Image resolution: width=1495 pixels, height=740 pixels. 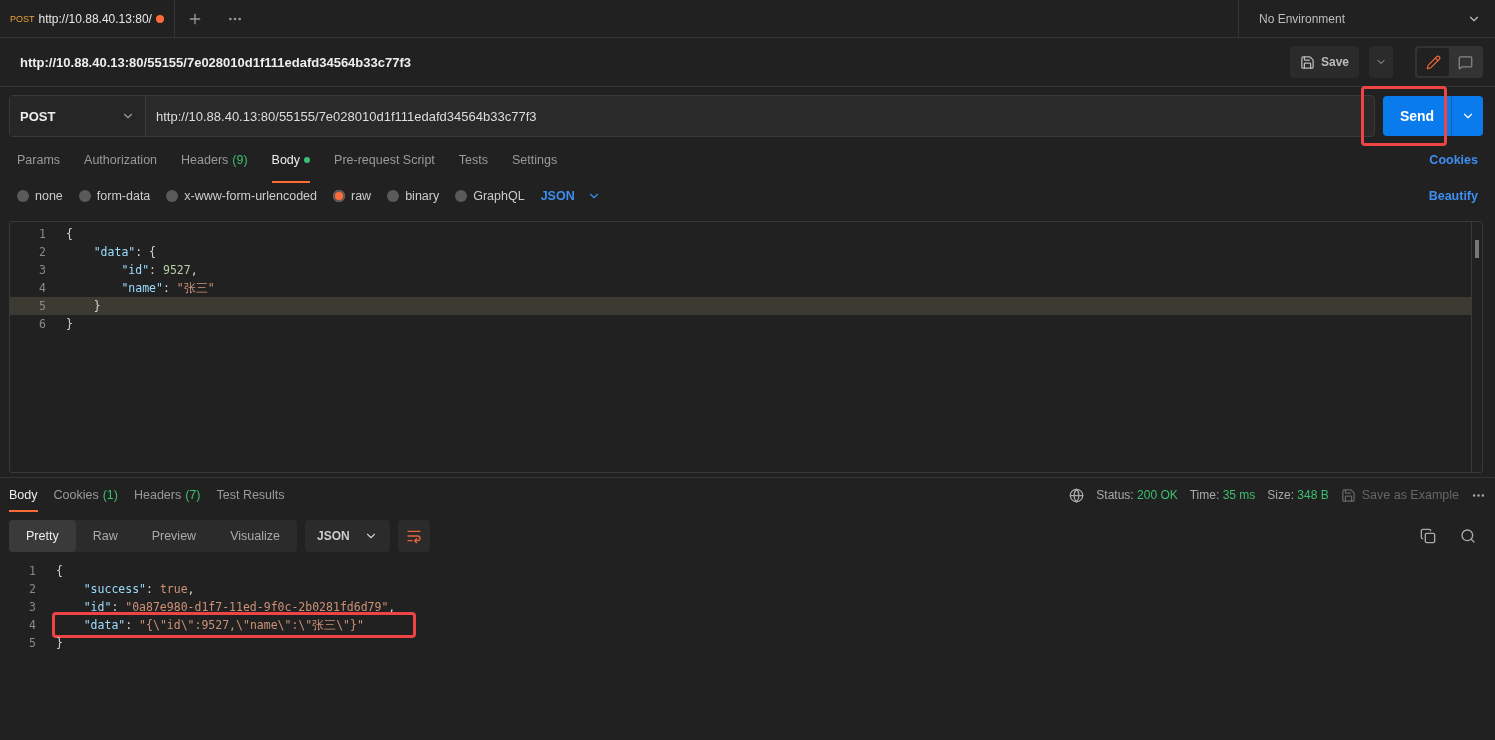 What do you see at coordinates (22, 18) in the screenshot?
I see `method-label: POST` at bounding box center [22, 18].